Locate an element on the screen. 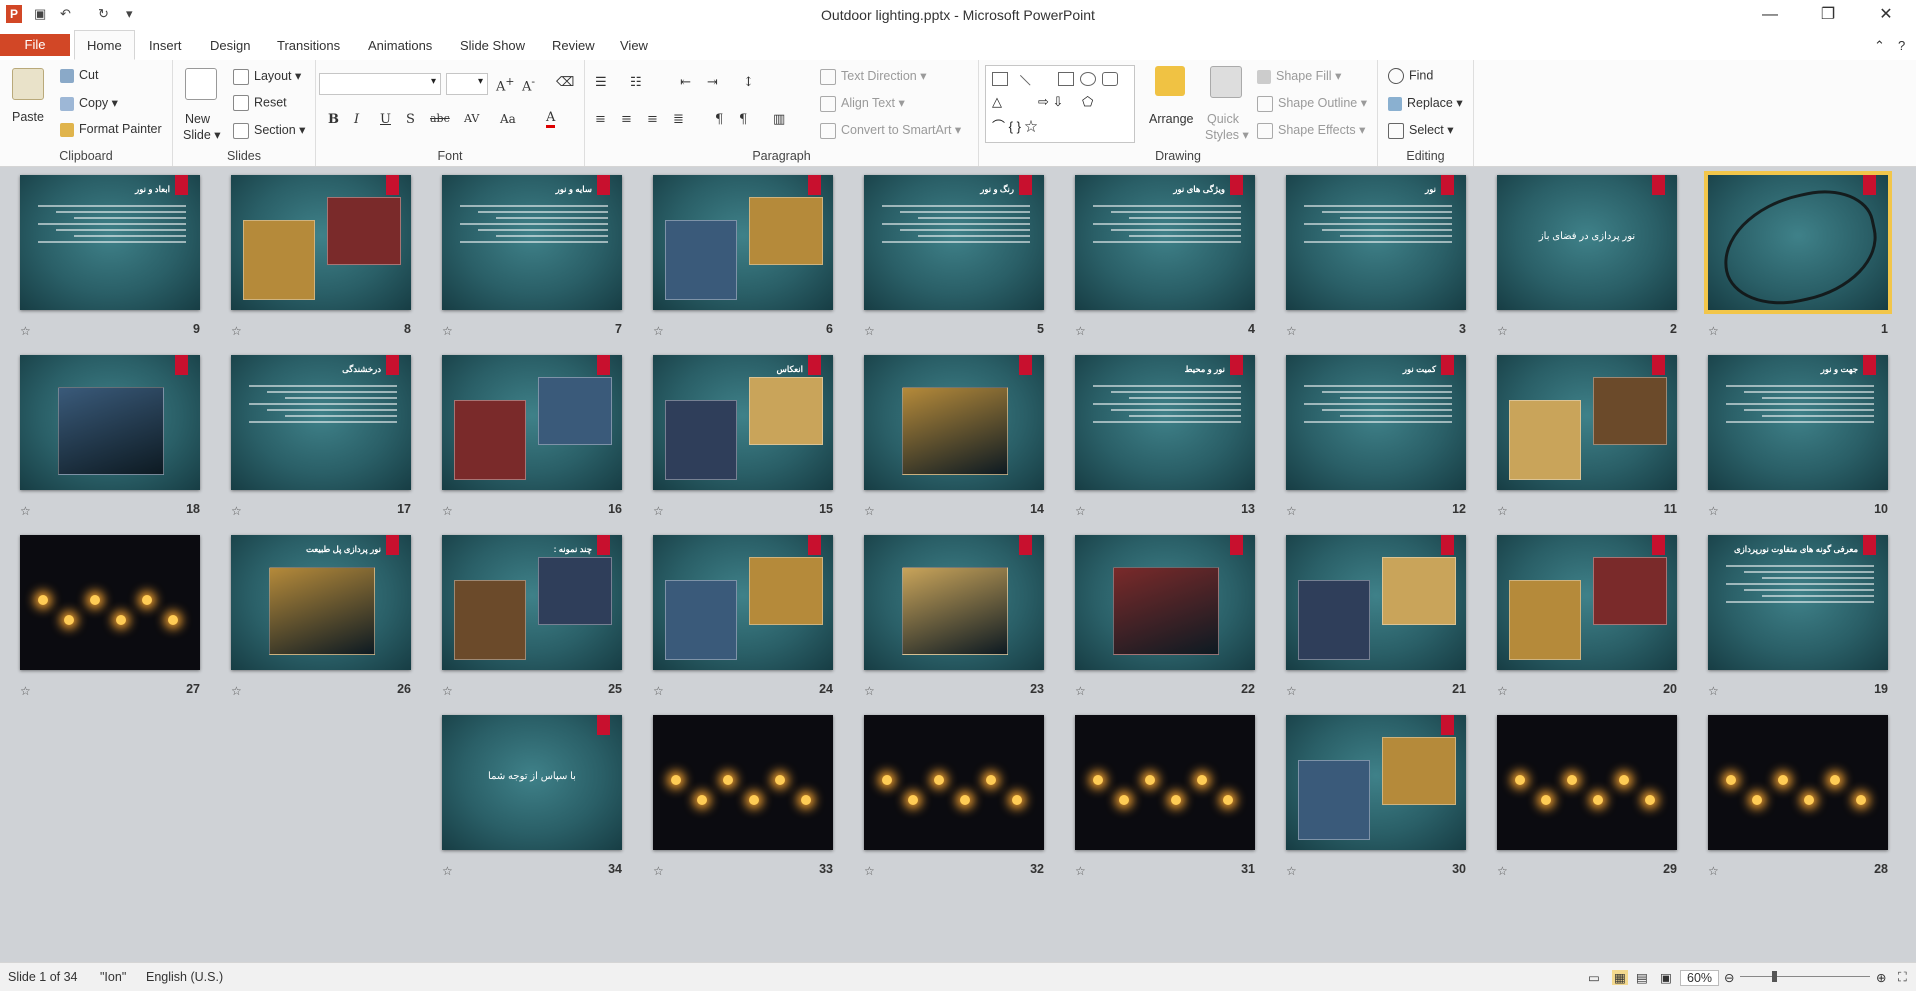 Image resolution: width=1916 pixels, height=991 pixels. tab-animations: Animations is located at coordinates (400, 45).